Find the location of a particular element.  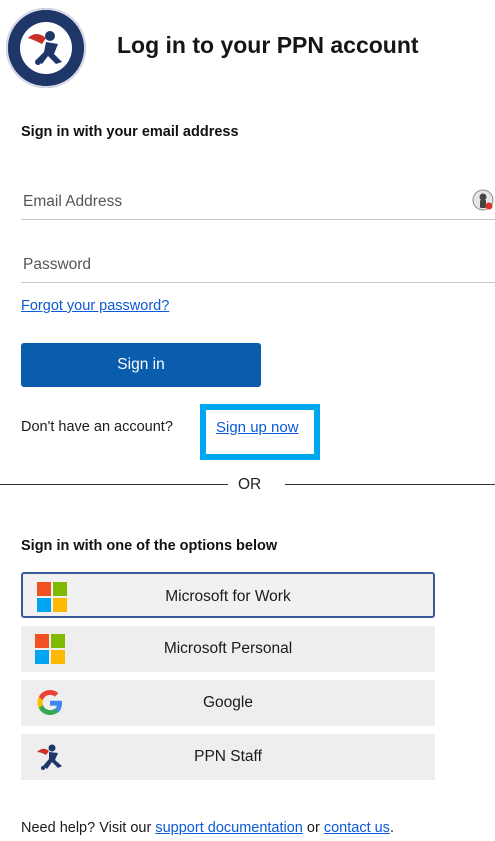

sign-in-button: Sign in is located at coordinates (141, 365).